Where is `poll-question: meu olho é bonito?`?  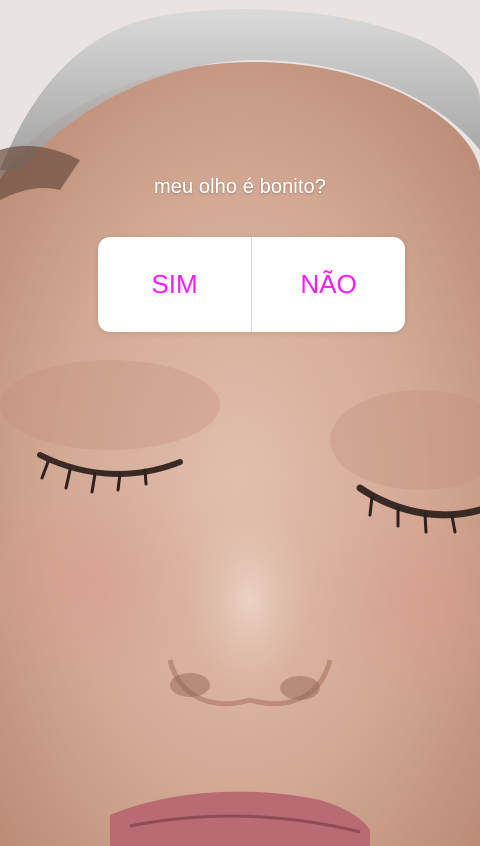 poll-question: meu olho é bonito? is located at coordinates (240, 187).